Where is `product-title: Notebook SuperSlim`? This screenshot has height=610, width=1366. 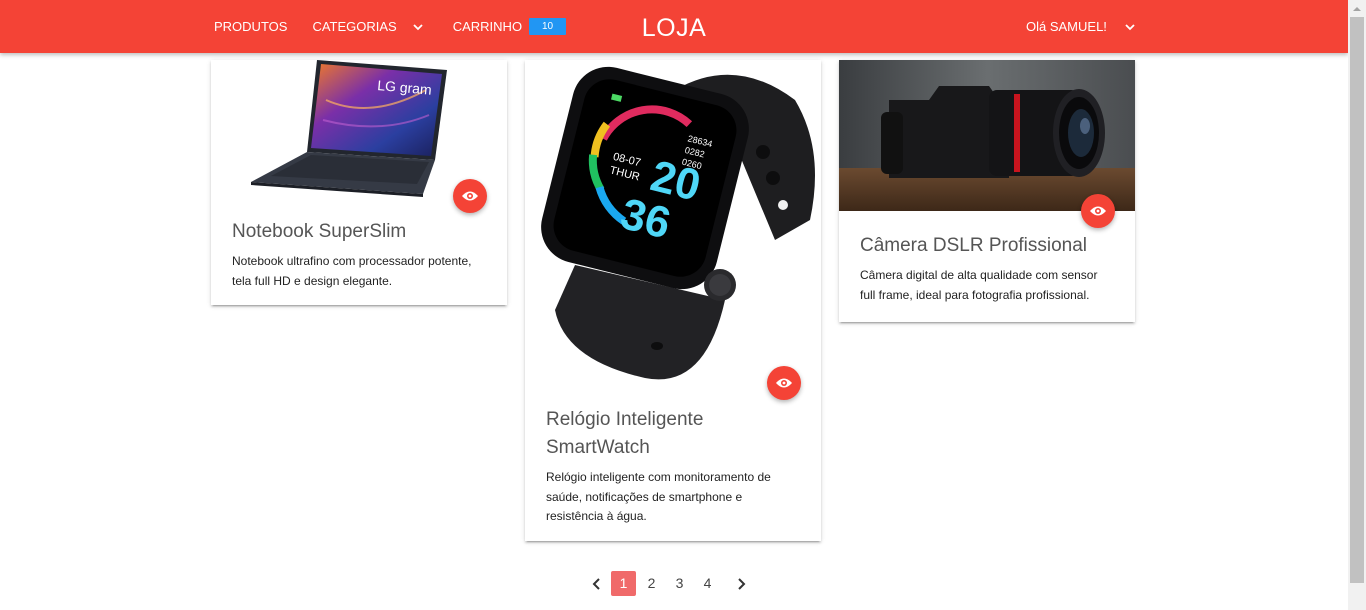
product-title: Notebook SuperSlim is located at coordinates (319, 231).